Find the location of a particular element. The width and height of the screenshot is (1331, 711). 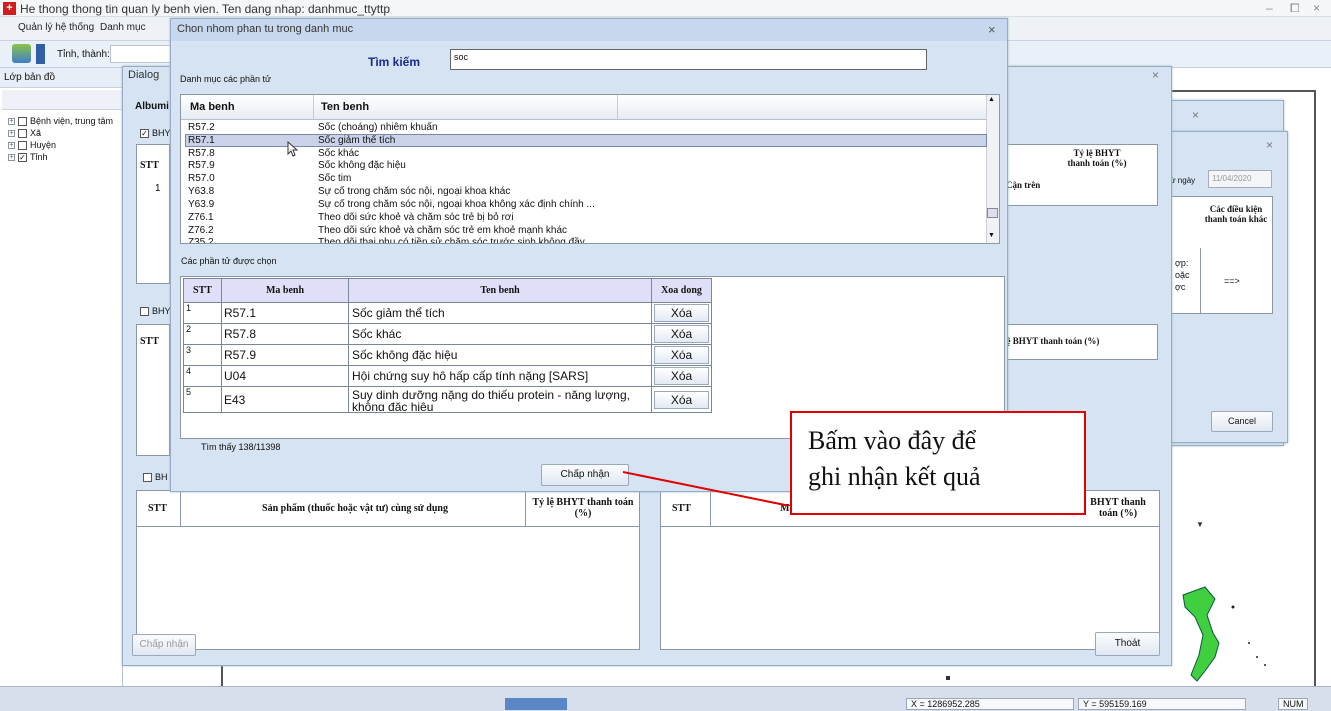

sel-ma: E43 is located at coordinates (285, 399).